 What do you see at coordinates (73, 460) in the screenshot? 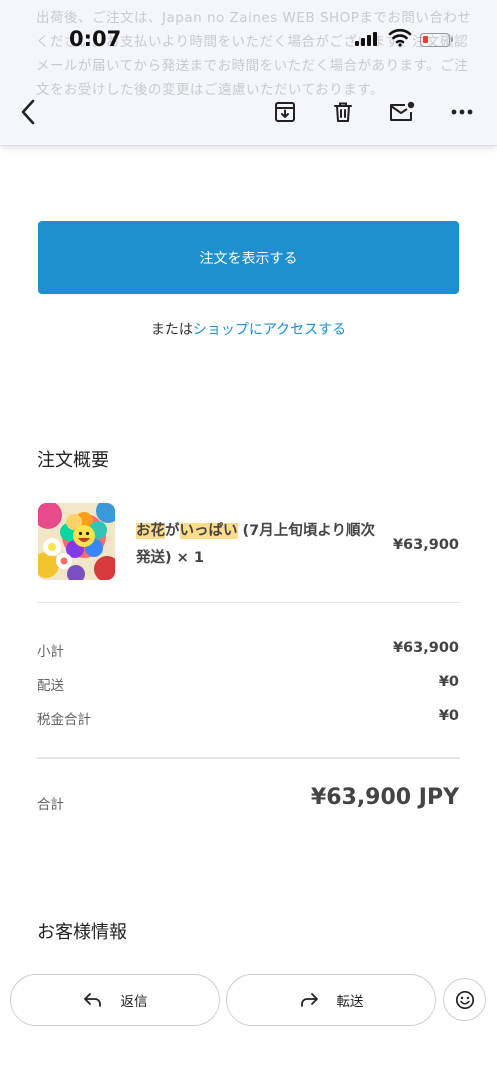
I see `order-summary-title: 注文概要` at bounding box center [73, 460].